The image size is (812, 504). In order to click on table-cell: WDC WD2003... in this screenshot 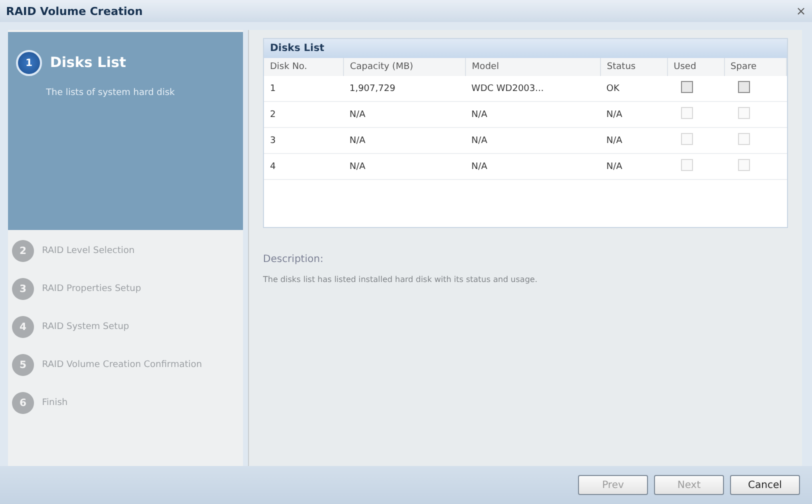, I will do `click(532, 89)`.